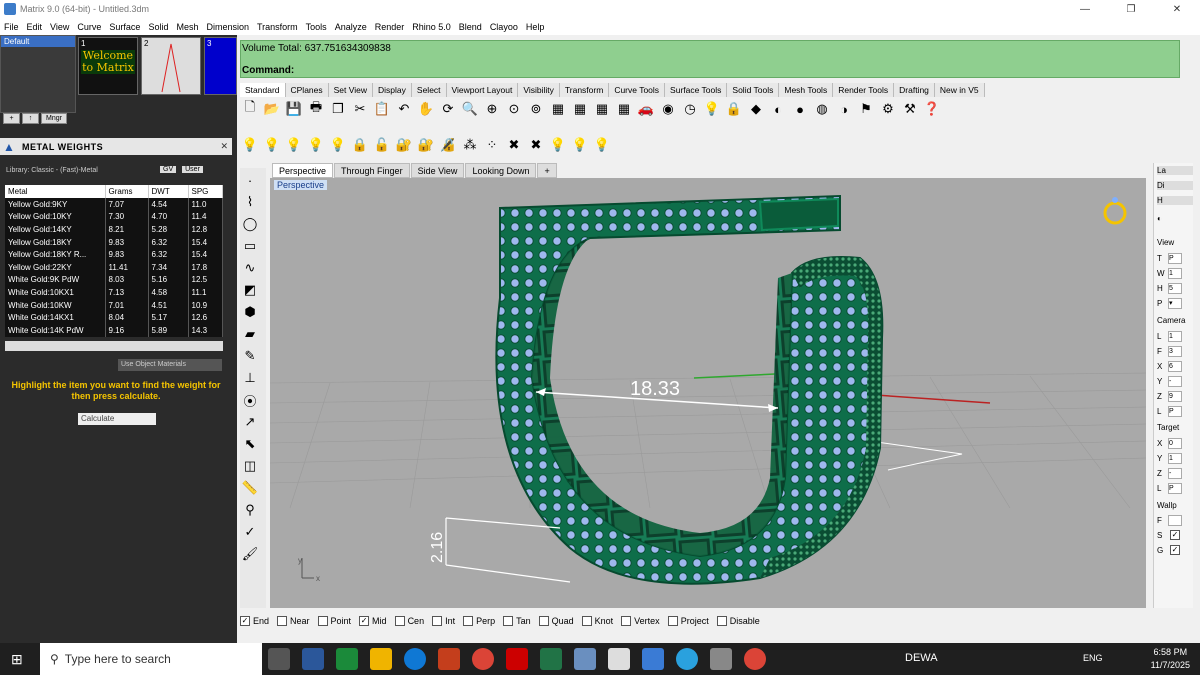 This screenshot has width=1200, height=675. What do you see at coordinates (1175, 351) in the screenshot?
I see `cam-row-field: 3` at bounding box center [1175, 351].